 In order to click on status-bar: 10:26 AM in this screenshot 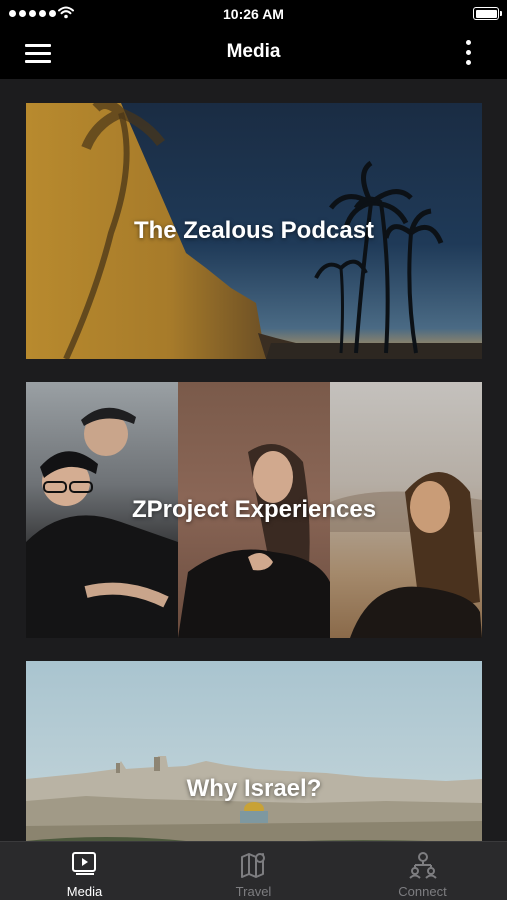, I will do `click(253, 14)`.